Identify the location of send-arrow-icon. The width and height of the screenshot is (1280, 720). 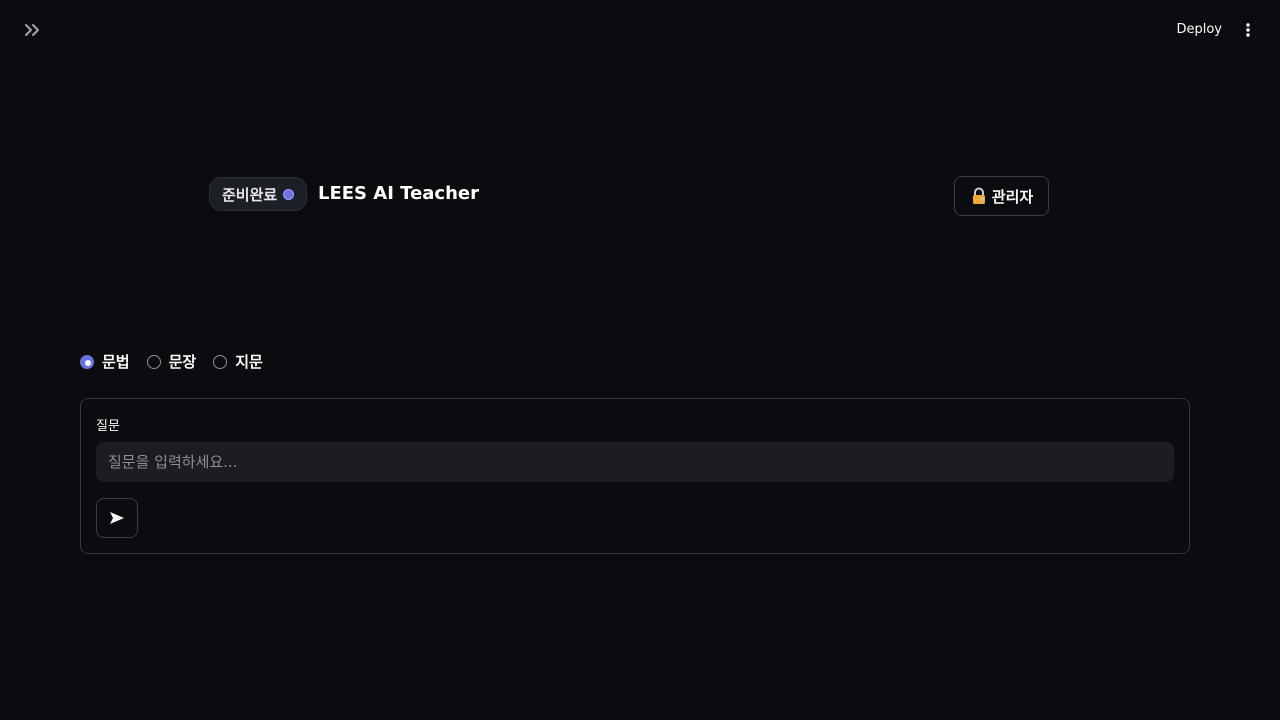
(117, 518).